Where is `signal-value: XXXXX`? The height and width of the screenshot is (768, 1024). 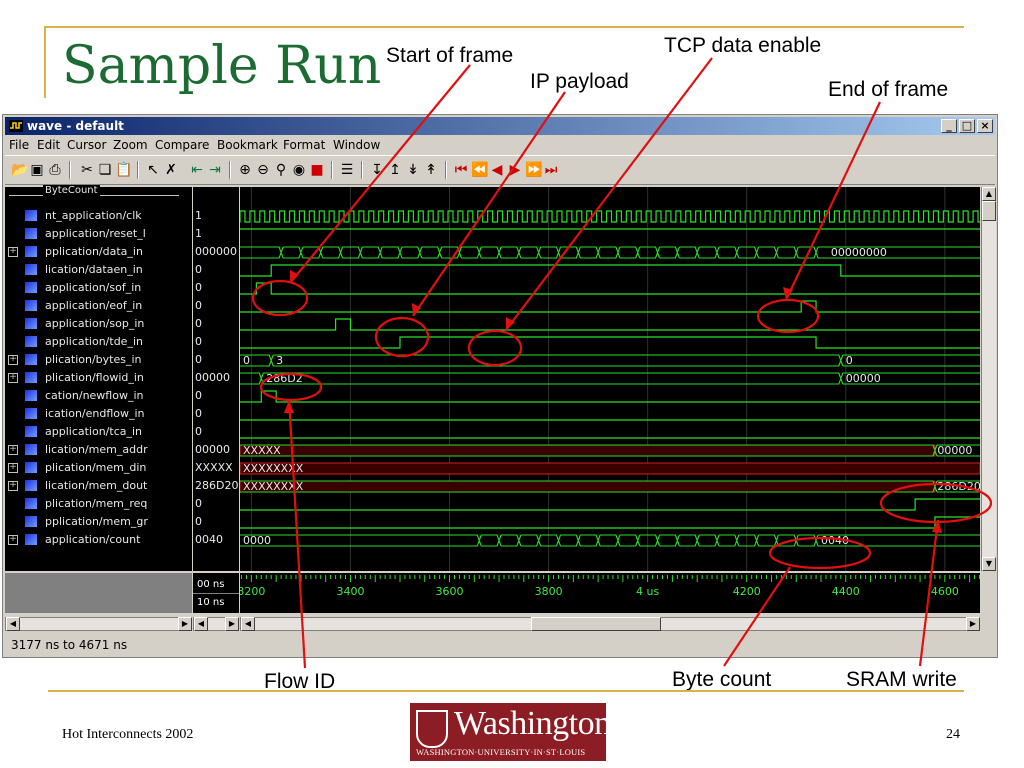
signal-value: XXXXX is located at coordinates (214, 467).